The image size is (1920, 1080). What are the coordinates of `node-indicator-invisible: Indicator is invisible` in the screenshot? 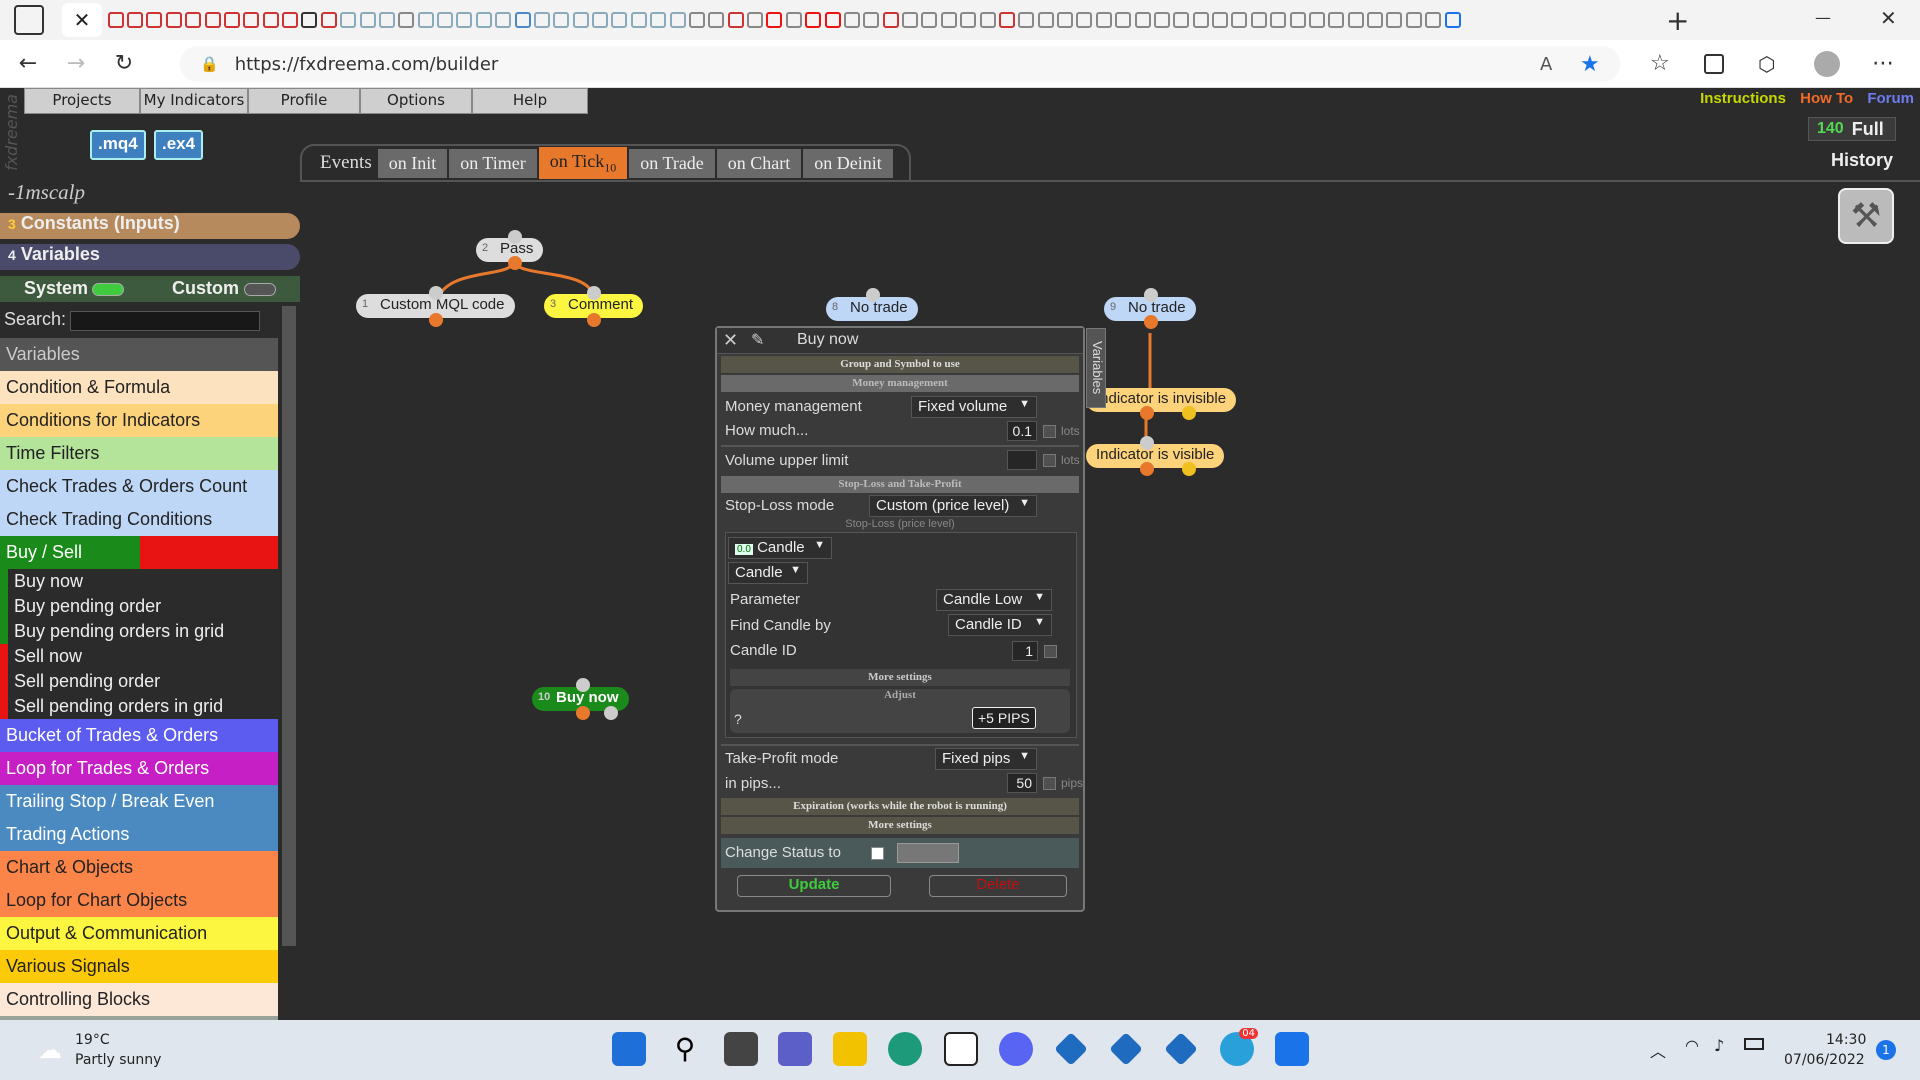 It's located at (1161, 400).